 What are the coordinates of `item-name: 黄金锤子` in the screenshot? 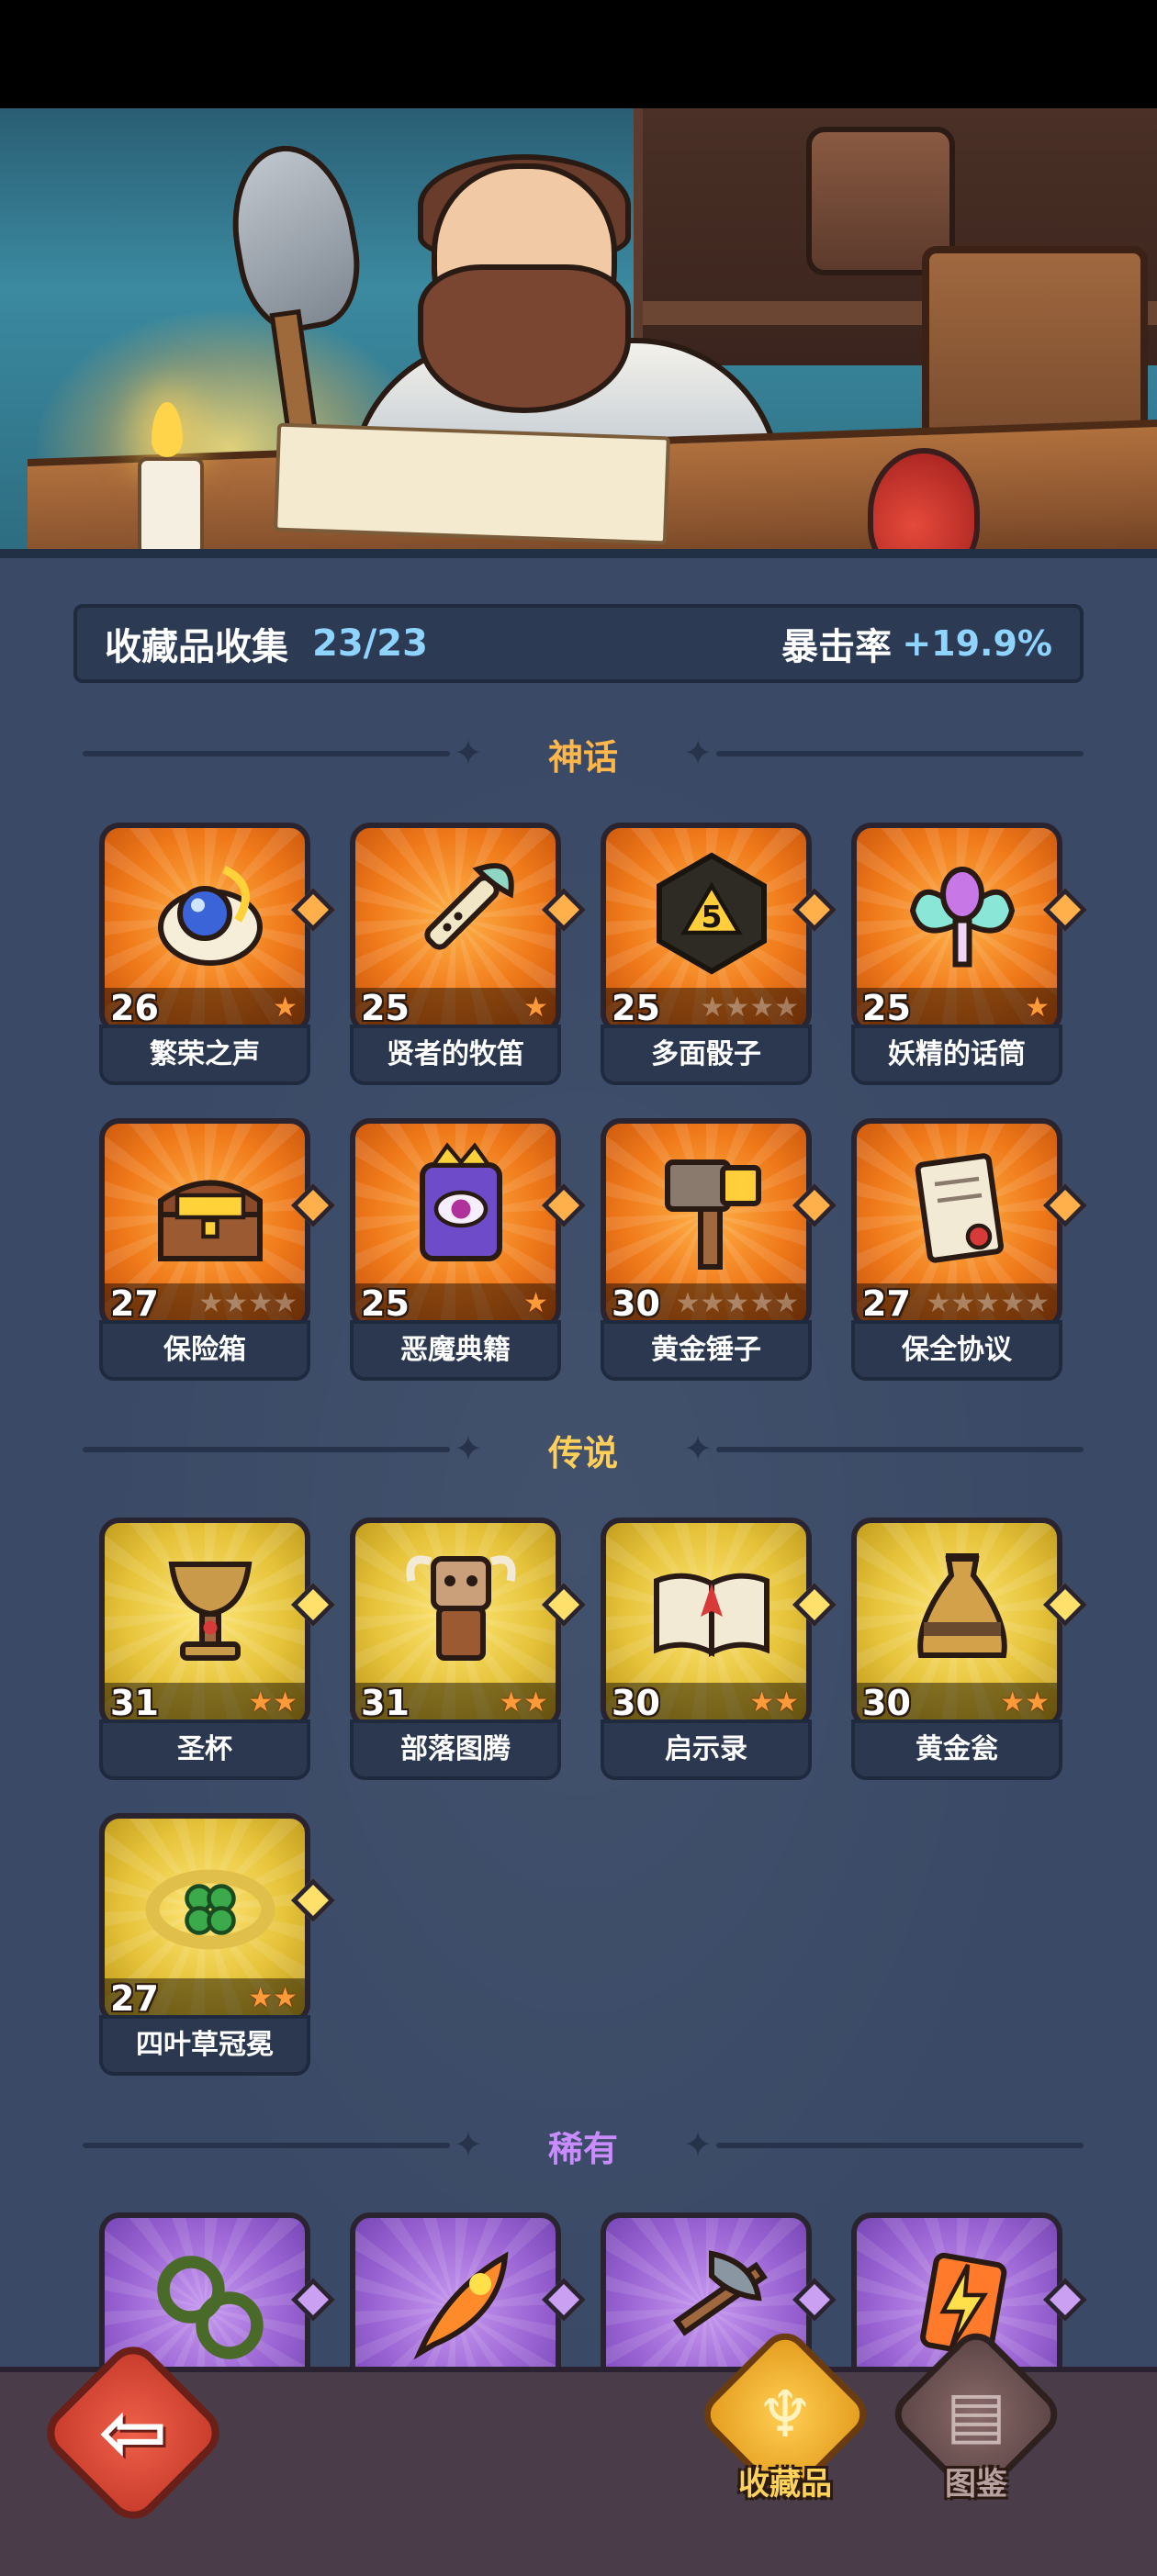 It's located at (706, 1350).